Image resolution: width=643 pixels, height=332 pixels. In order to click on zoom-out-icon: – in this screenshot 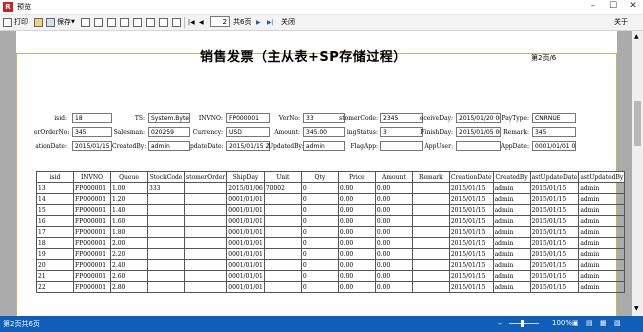, I will do `click(500, 323)`.